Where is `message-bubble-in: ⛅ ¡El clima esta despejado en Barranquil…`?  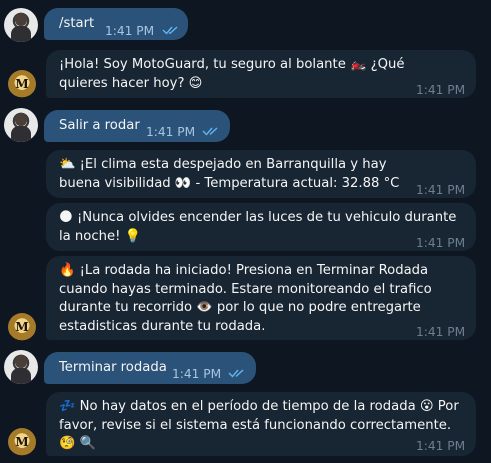
message-bubble-in: ⛅ ¡El clima esta despejado en Barranquil… is located at coordinates (261, 174).